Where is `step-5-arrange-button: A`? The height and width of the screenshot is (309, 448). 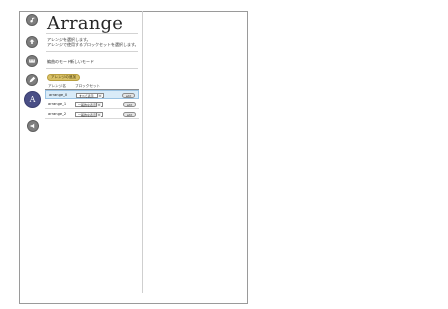
step-5-arrange-button: A is located at coordinates (32, 99).